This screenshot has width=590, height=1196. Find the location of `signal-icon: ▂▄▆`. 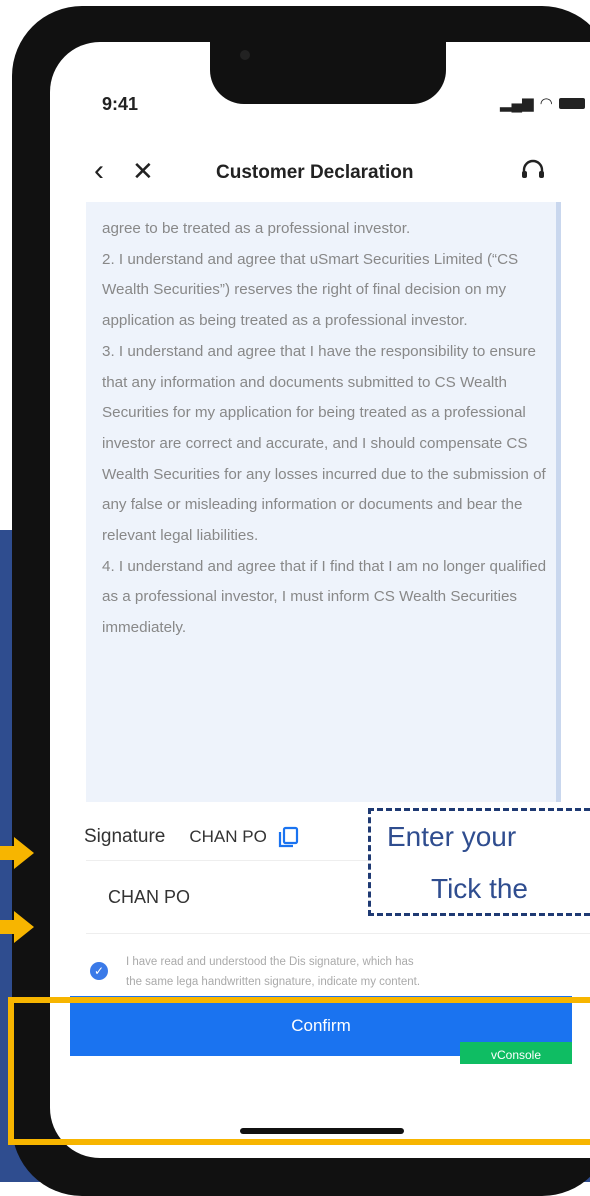

signal-icon: ▂▄▆ is located at coordinates (517, 103).